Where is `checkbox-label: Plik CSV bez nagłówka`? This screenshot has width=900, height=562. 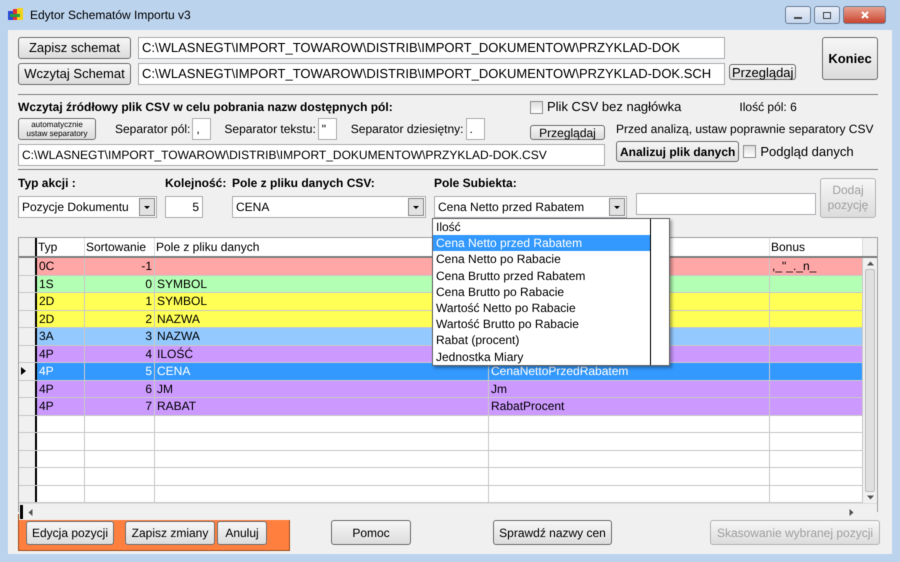
checkbox-label: Plik CSV bez nagłówka is located at coordinates (614, 107).